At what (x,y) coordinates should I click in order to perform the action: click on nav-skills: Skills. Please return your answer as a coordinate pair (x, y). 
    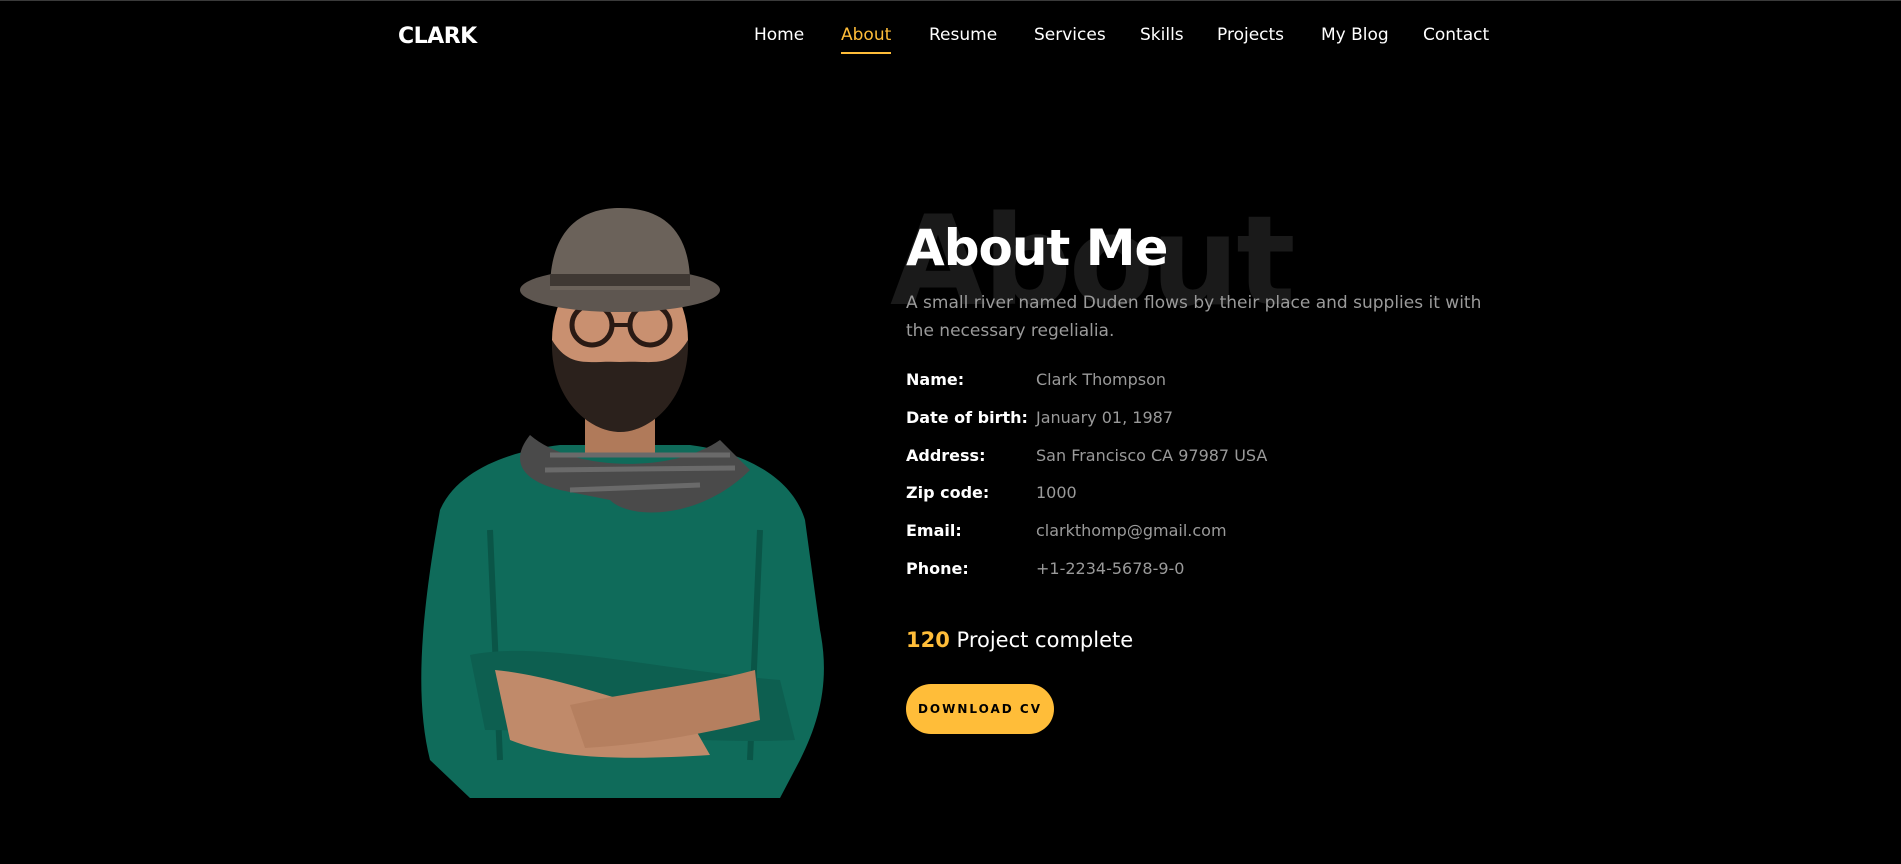
    Looking at the image, I should click on (1162, 35).